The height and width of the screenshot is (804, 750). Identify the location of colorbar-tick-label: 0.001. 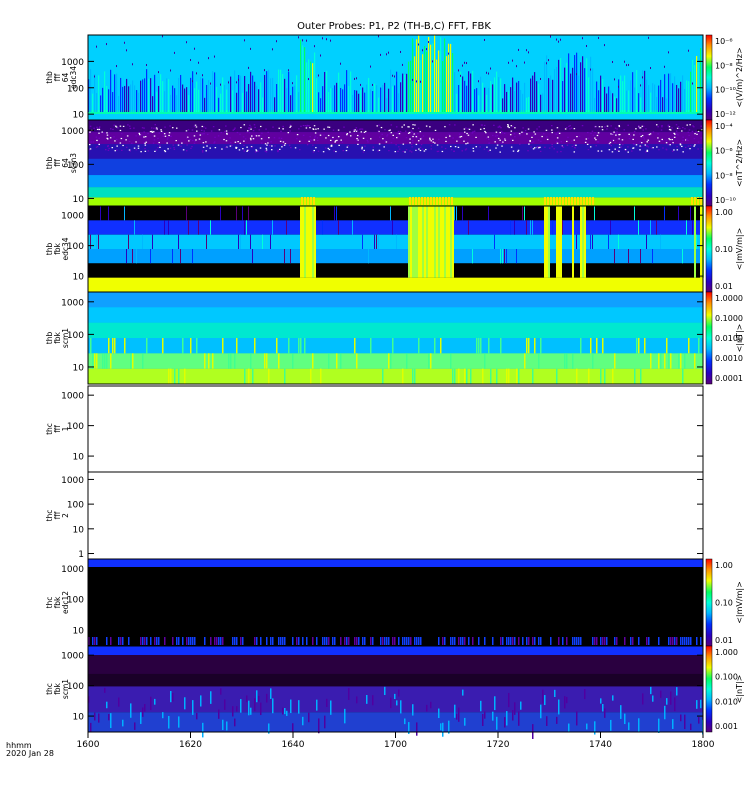
(726, 726).